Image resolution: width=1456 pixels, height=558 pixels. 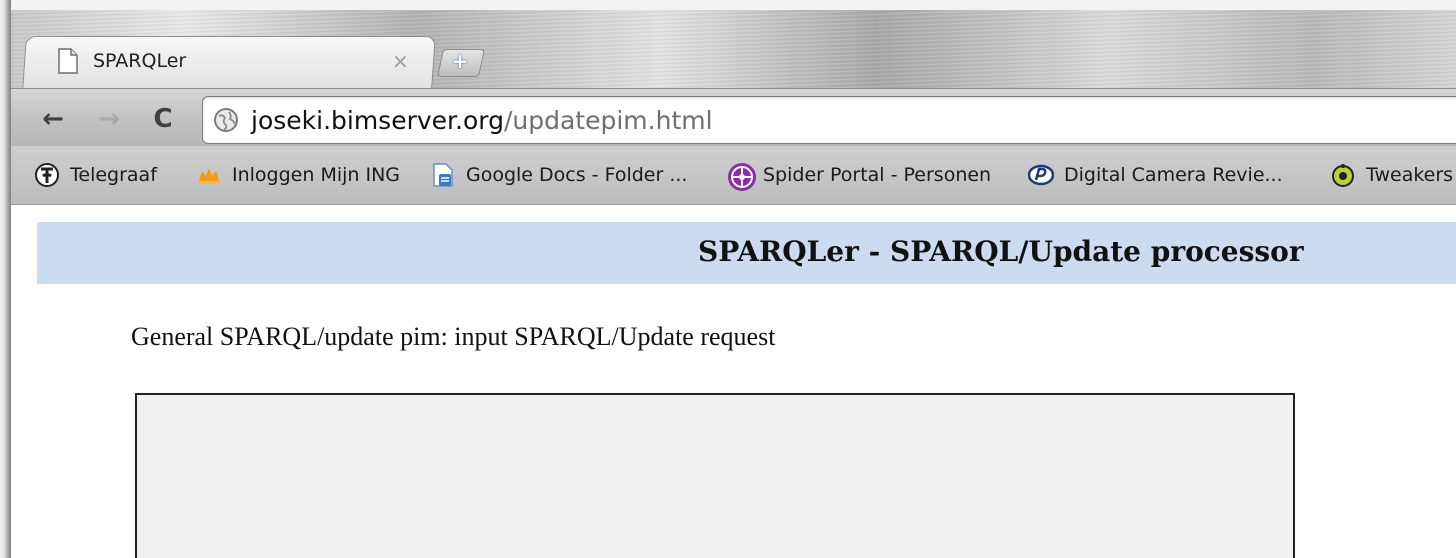 I want to click on google-docs-icon, so click(x=443, y=175).